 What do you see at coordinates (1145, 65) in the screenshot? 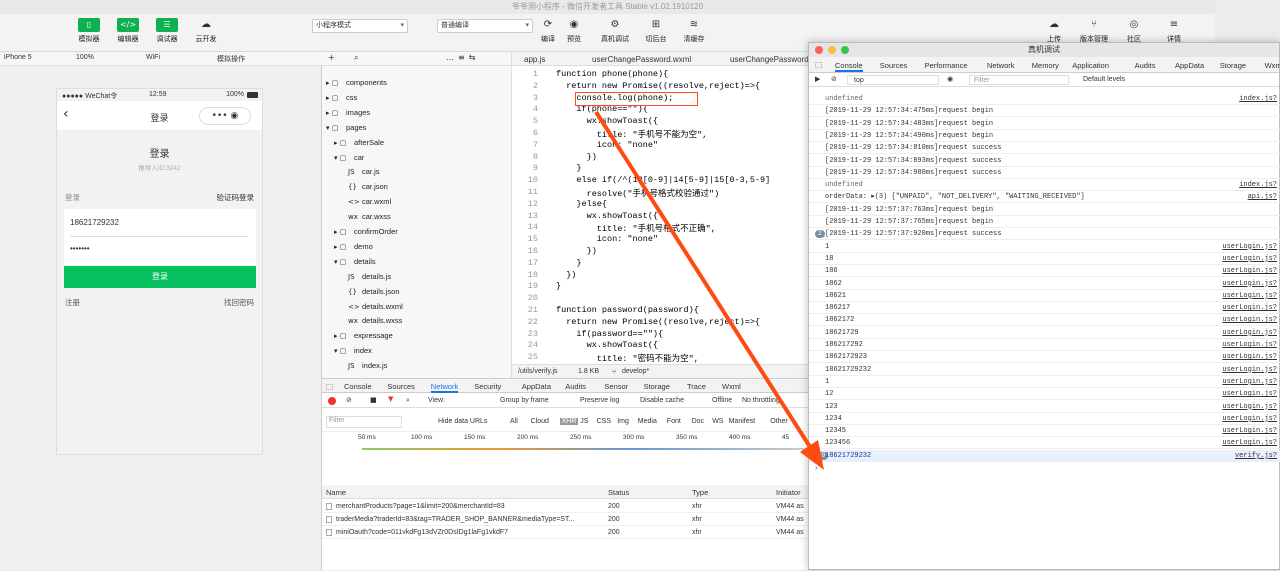
I see `console-tab-audits: Audits` at bounding box center [1145, 65].